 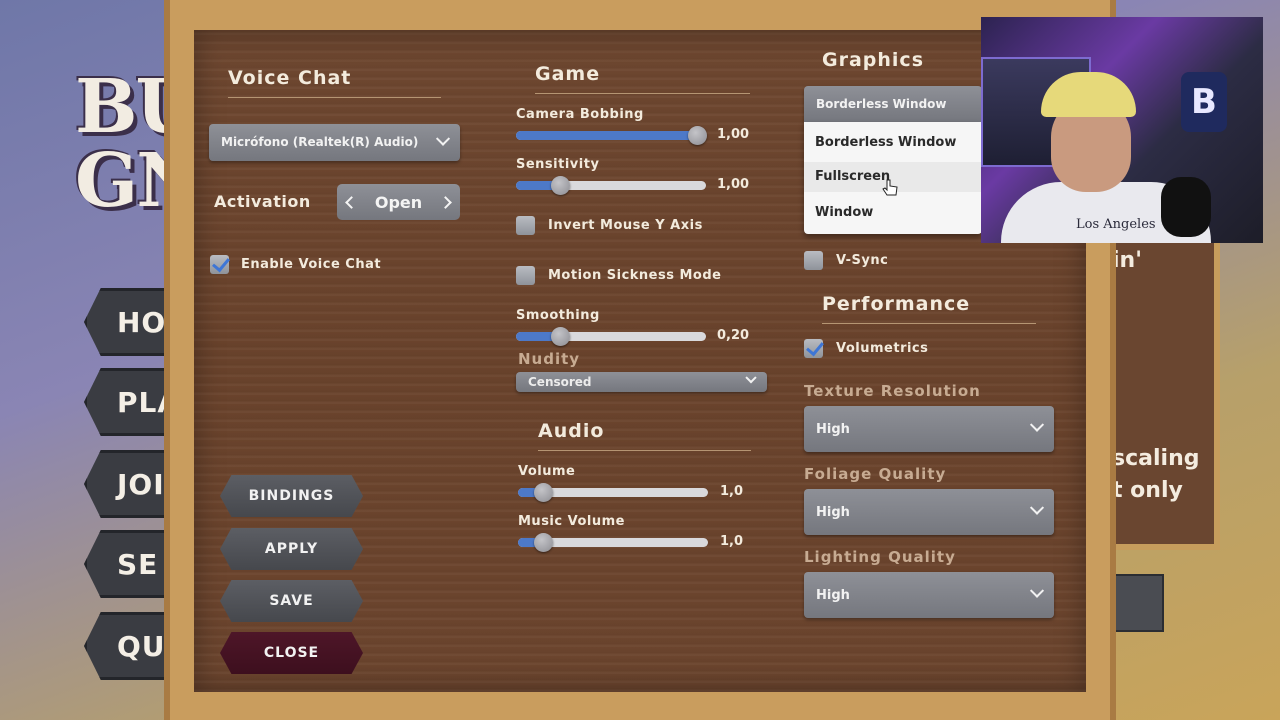 I want to click on bg-side-text: scaling, so click(x=1156, y=458).